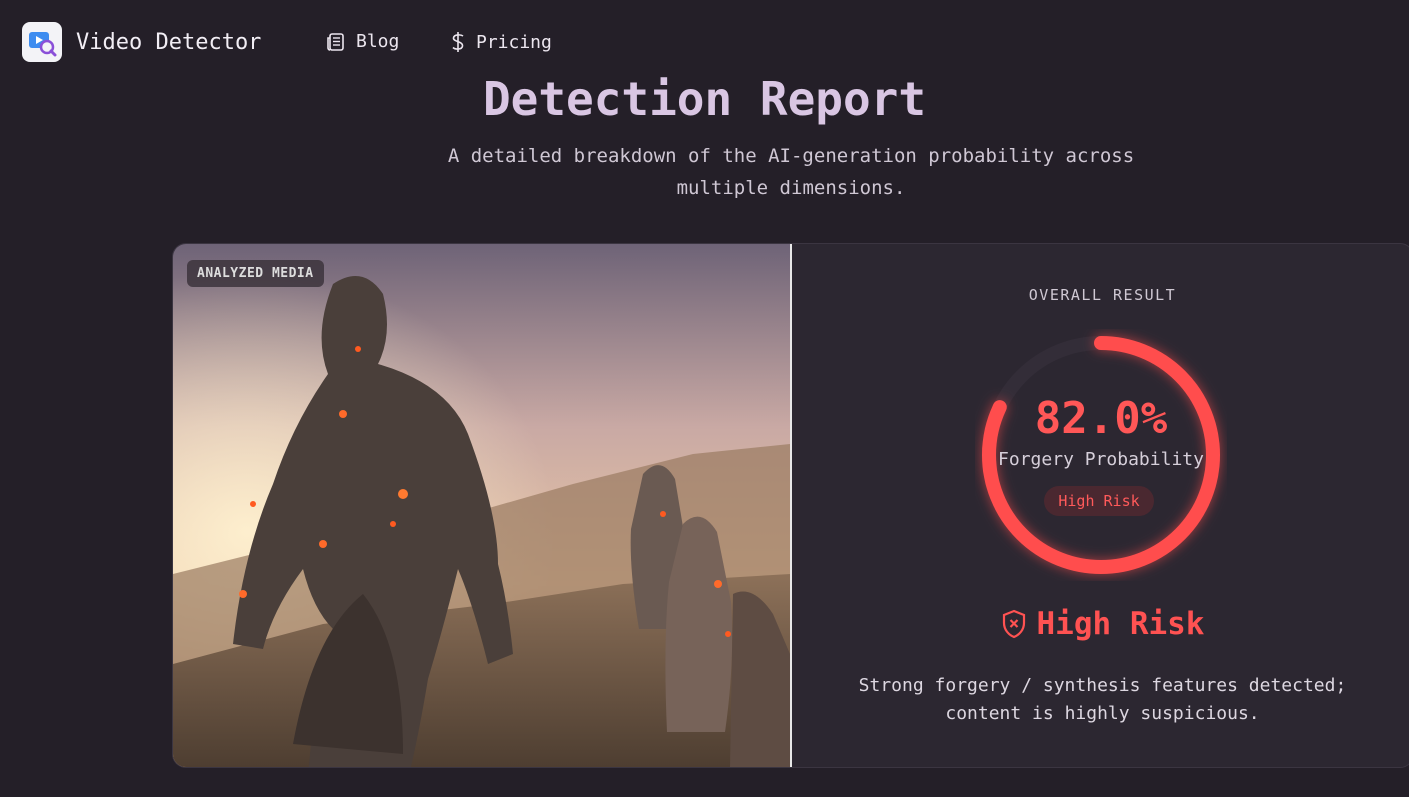 This screenshot has height=797, width=1409. Describe the element at coordinates (704, 99) in the screenshot. I see `page-title: Detection Report` at that location.